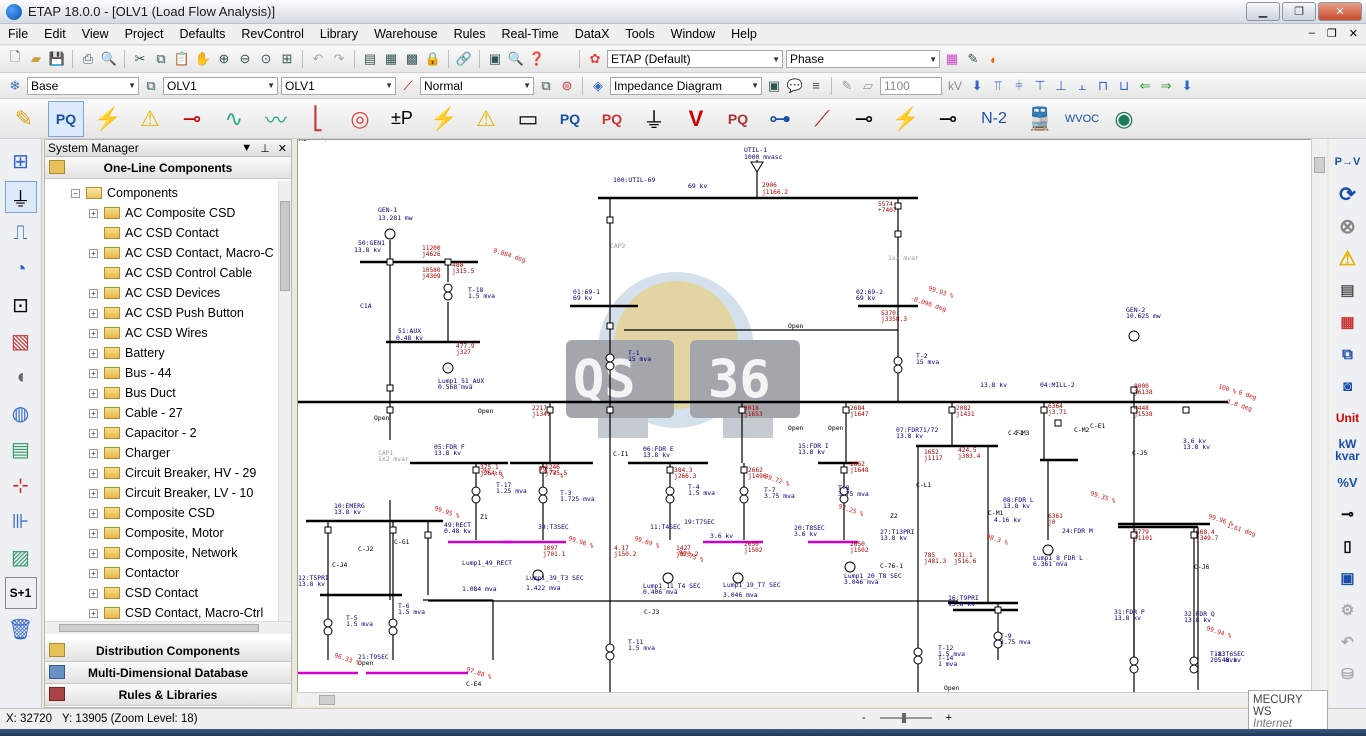  What do you see at coordinates (567, 86) in the screenshot?
I see `study-case-icon: ⊜` at bounding box center [567, 86].